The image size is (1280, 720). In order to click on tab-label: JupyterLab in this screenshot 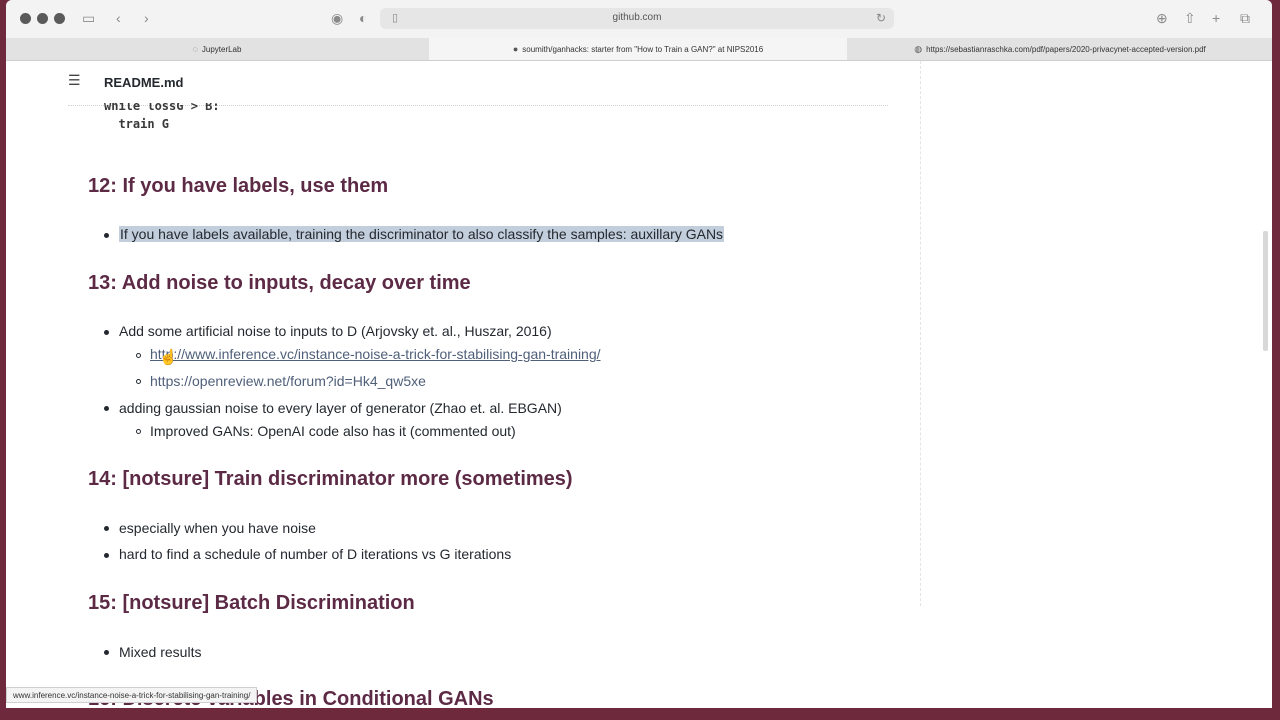, I will do `click(221, 49)`.